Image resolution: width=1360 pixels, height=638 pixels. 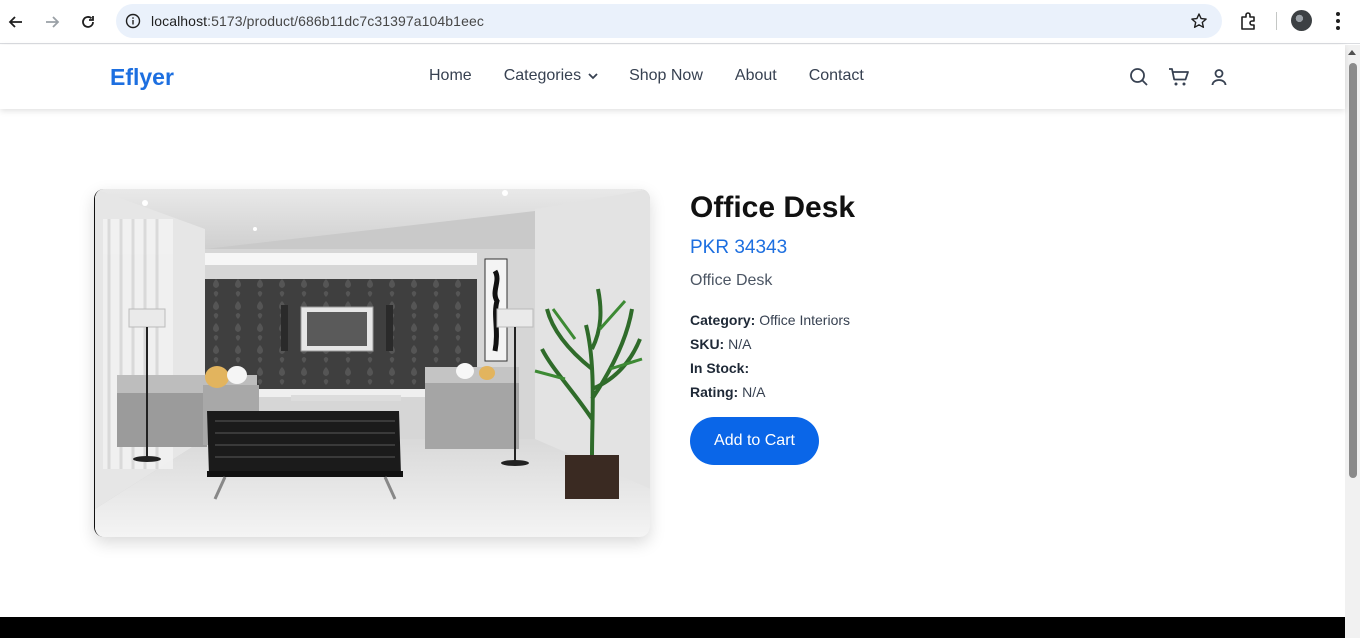 What do you see at coordinates (754, 392) in the screenshot?
I see `spec-rating-value: N/A` at bounding box center [754, 392].